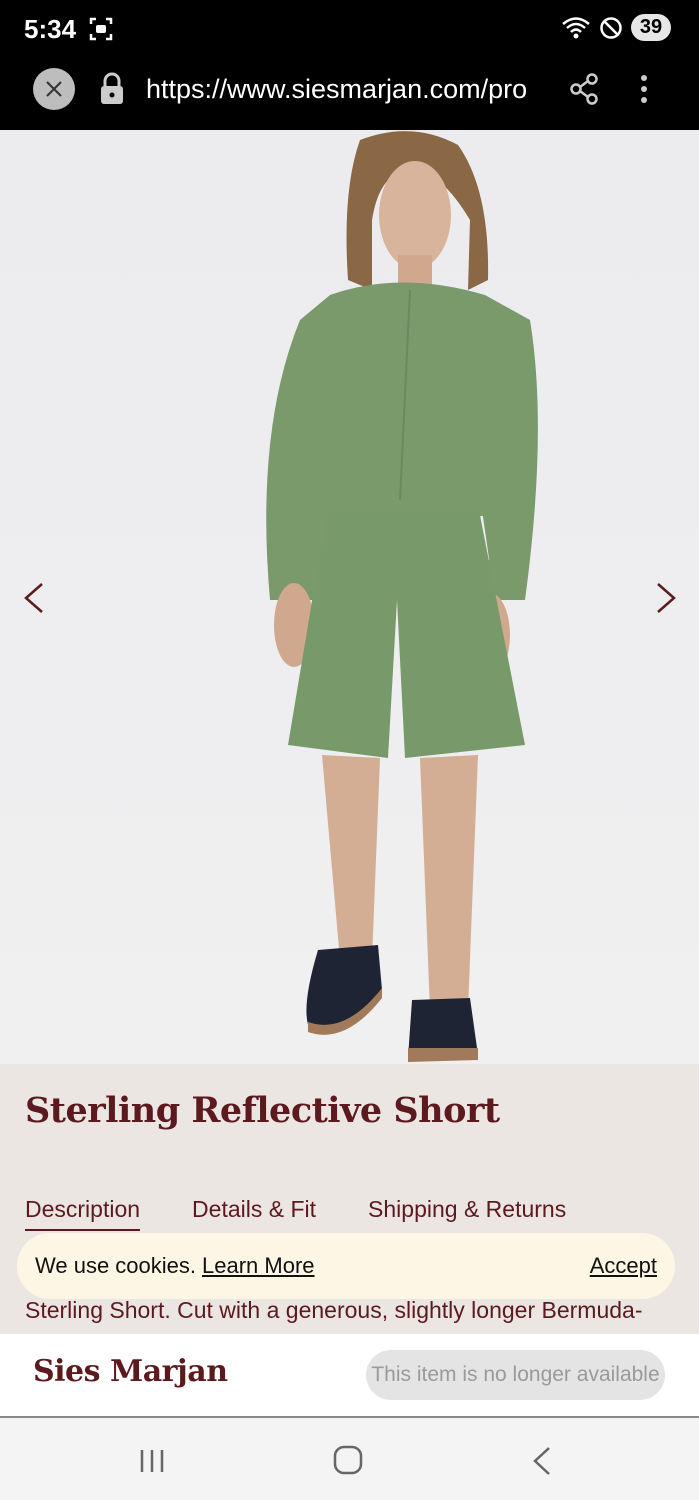  I want to click on close-icon, so click(54, 89).